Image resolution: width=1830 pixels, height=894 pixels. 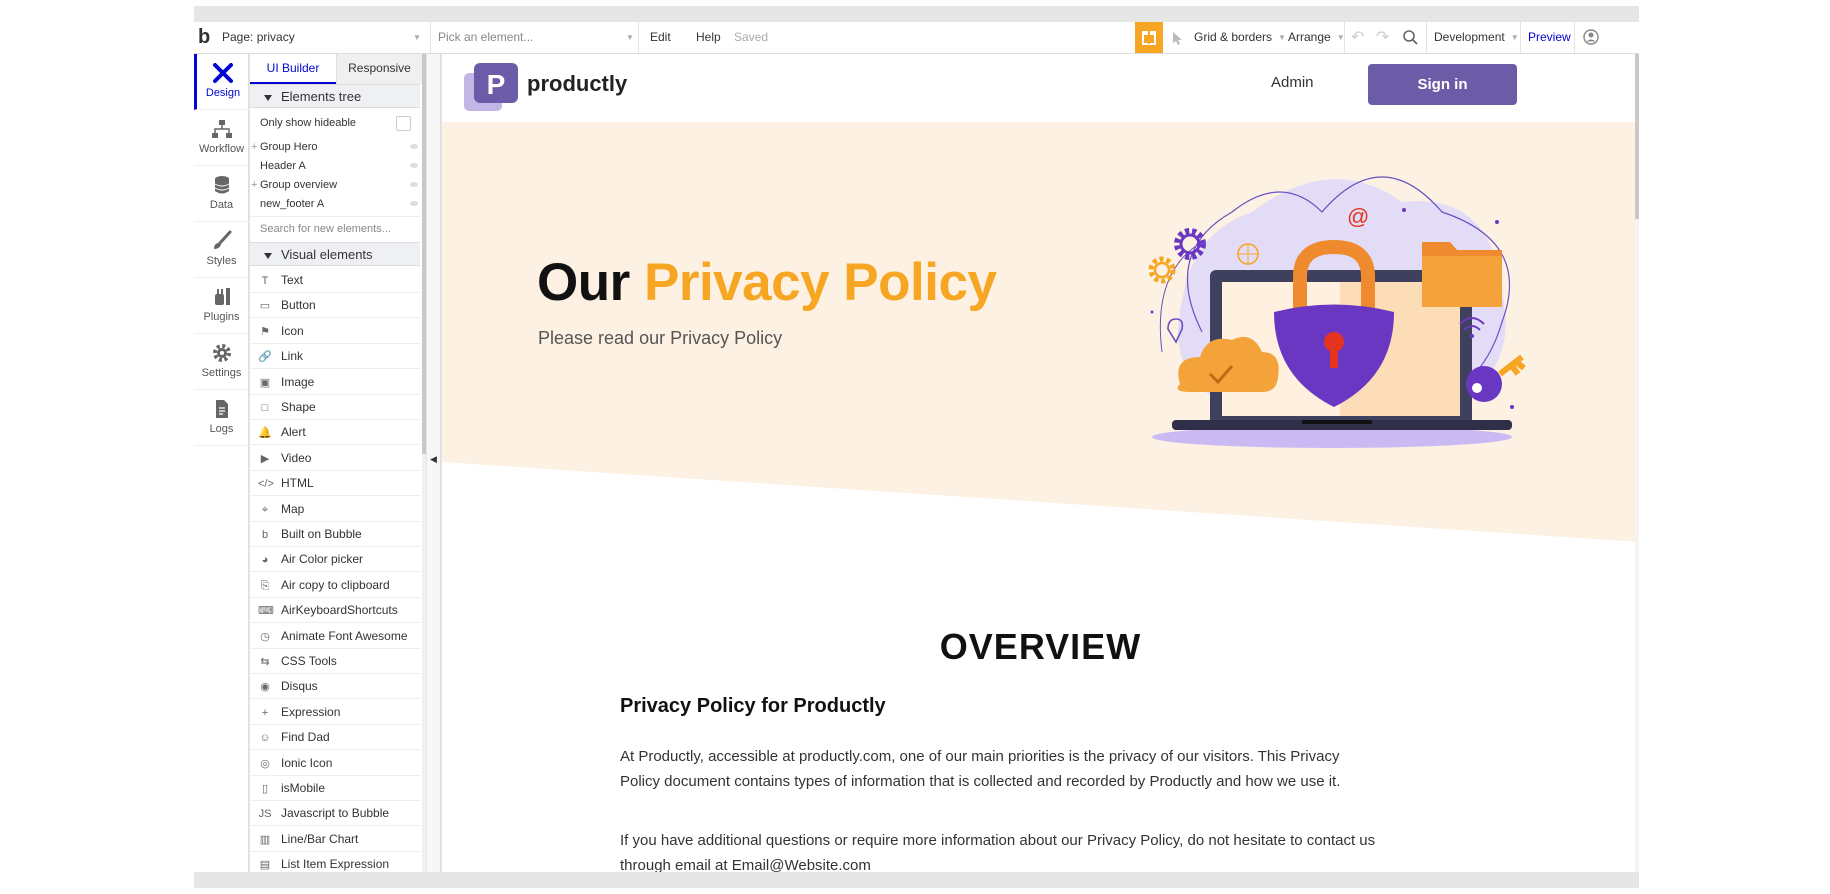 What do you see at coordinates (751, 37) in the screenshot?
I see `saved-status: Saved` at bounding box center [751, 37].